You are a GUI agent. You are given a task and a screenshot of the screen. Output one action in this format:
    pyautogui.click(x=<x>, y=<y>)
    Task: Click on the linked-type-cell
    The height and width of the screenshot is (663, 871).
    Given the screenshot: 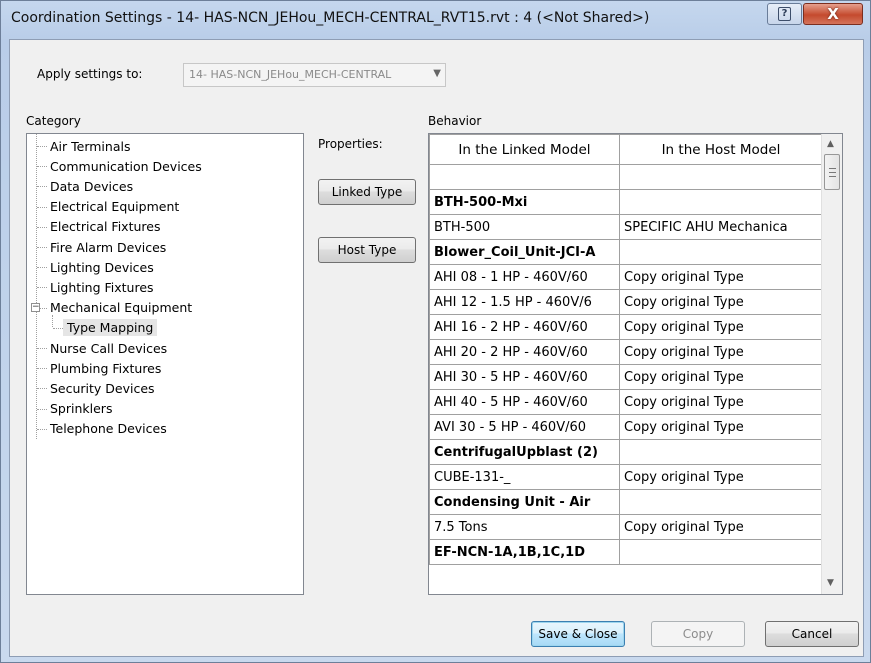 What is the action you would take?
    pyautogui.click(x=524, y=177)
    